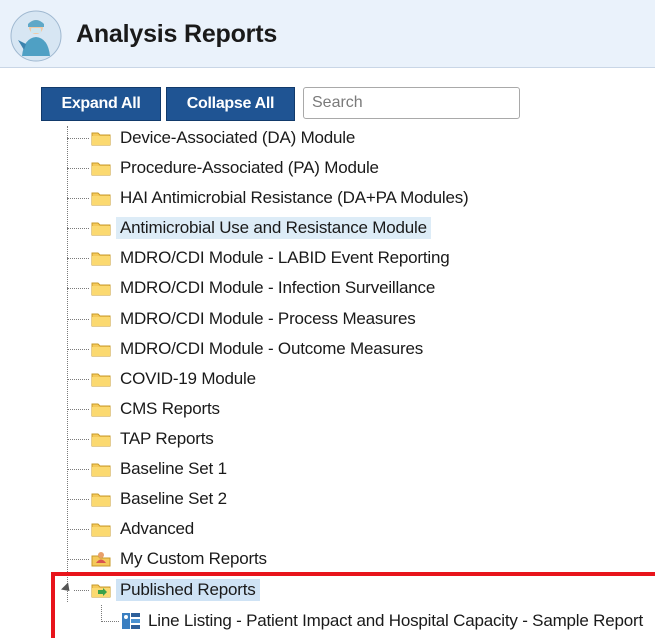 The width and height of the screenshot is (655, 638). I want to click on tree-node-label: Device-Associated (DA) Module, so click(238, 137).